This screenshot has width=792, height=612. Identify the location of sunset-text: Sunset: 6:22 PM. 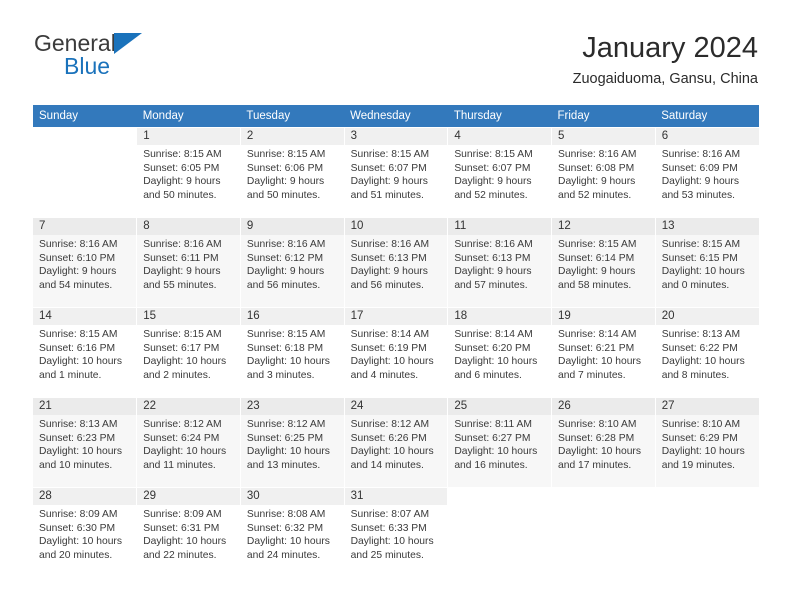
(699, 348).